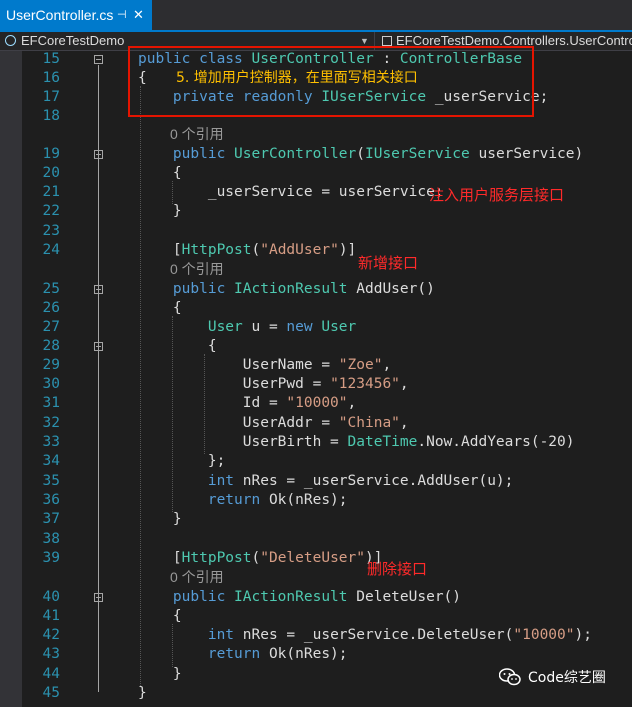  Describe the element at coordinates (122, 15) in the screenshot. I see `pin-icon: ⊣` at that location.